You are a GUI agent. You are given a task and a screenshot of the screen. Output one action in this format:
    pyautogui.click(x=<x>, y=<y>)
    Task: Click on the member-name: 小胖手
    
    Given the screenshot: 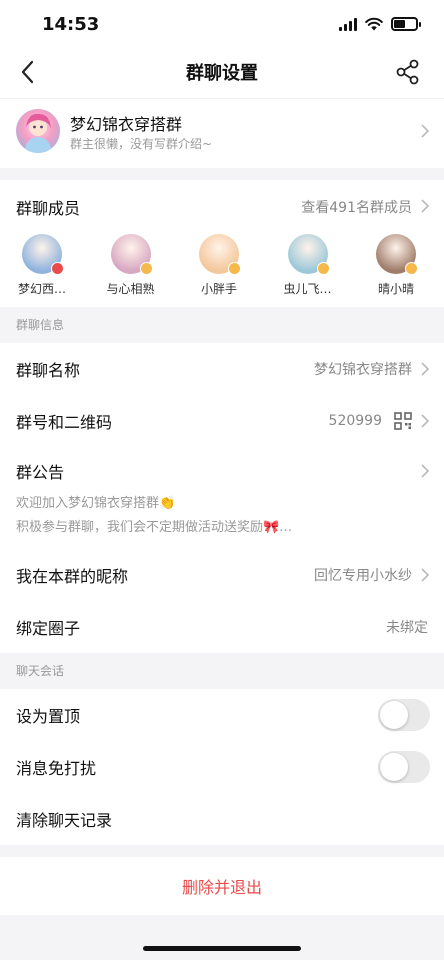 What is the action you would take?
    pyautogui.click(x=218, y=289)
    